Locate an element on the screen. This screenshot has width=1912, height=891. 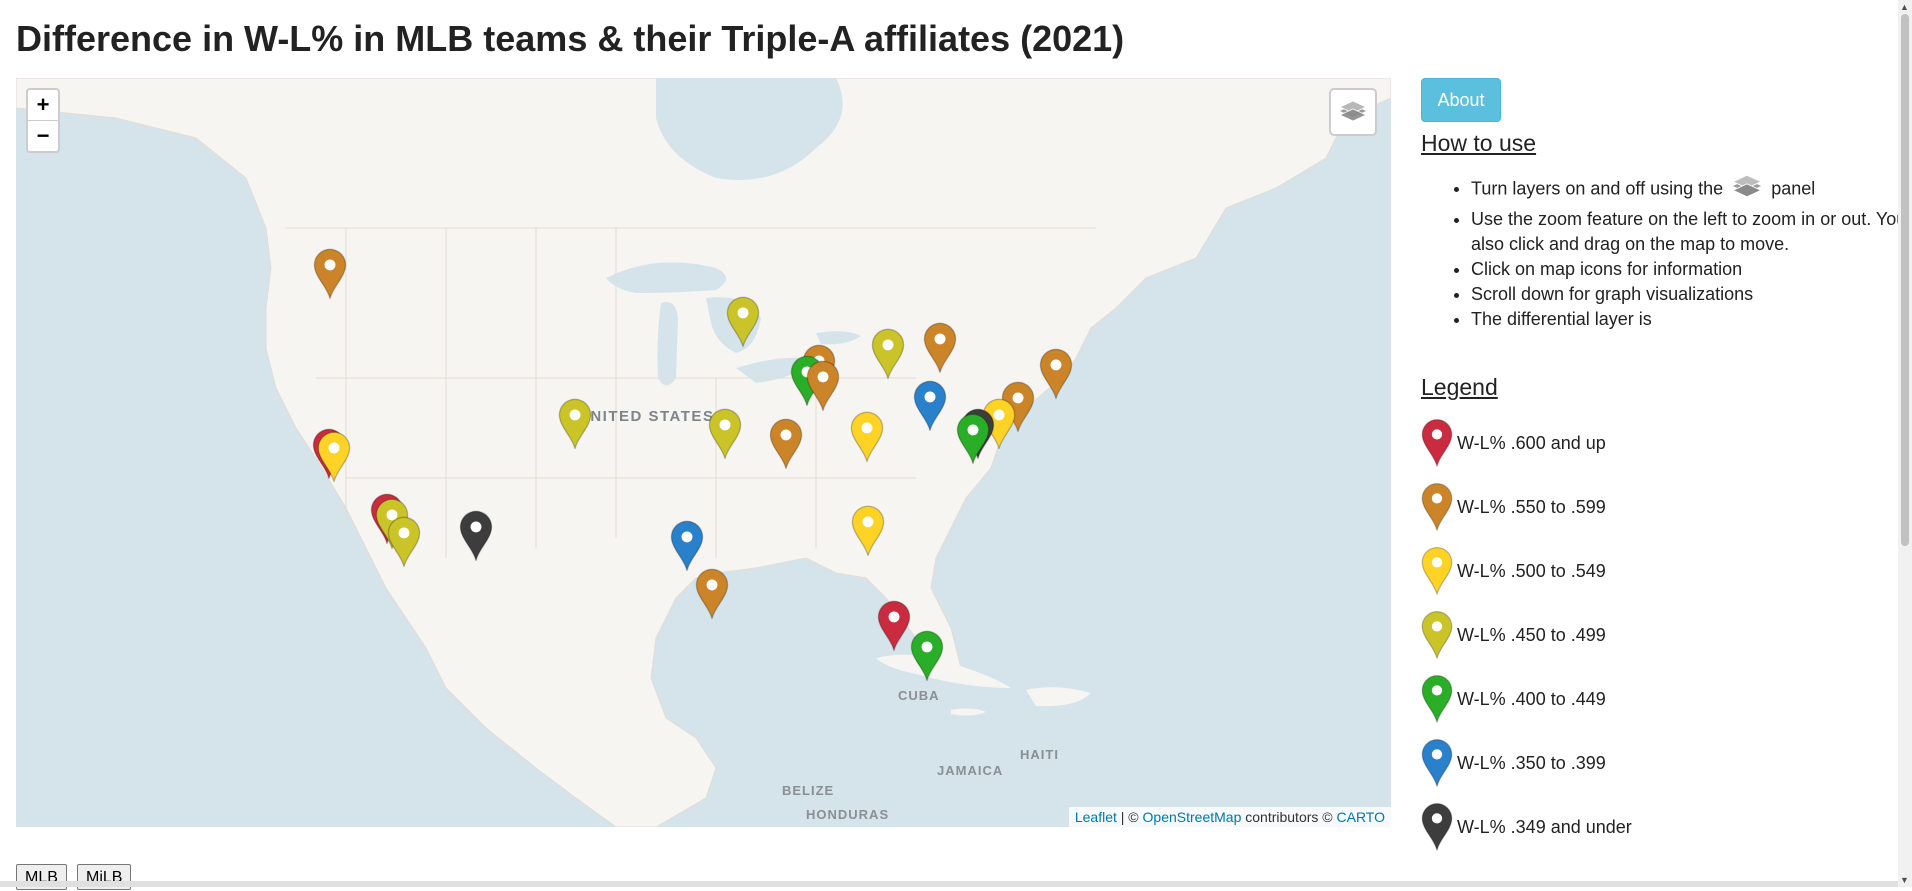
list-item: The differential layer is is located at coordinates (1691, 319).